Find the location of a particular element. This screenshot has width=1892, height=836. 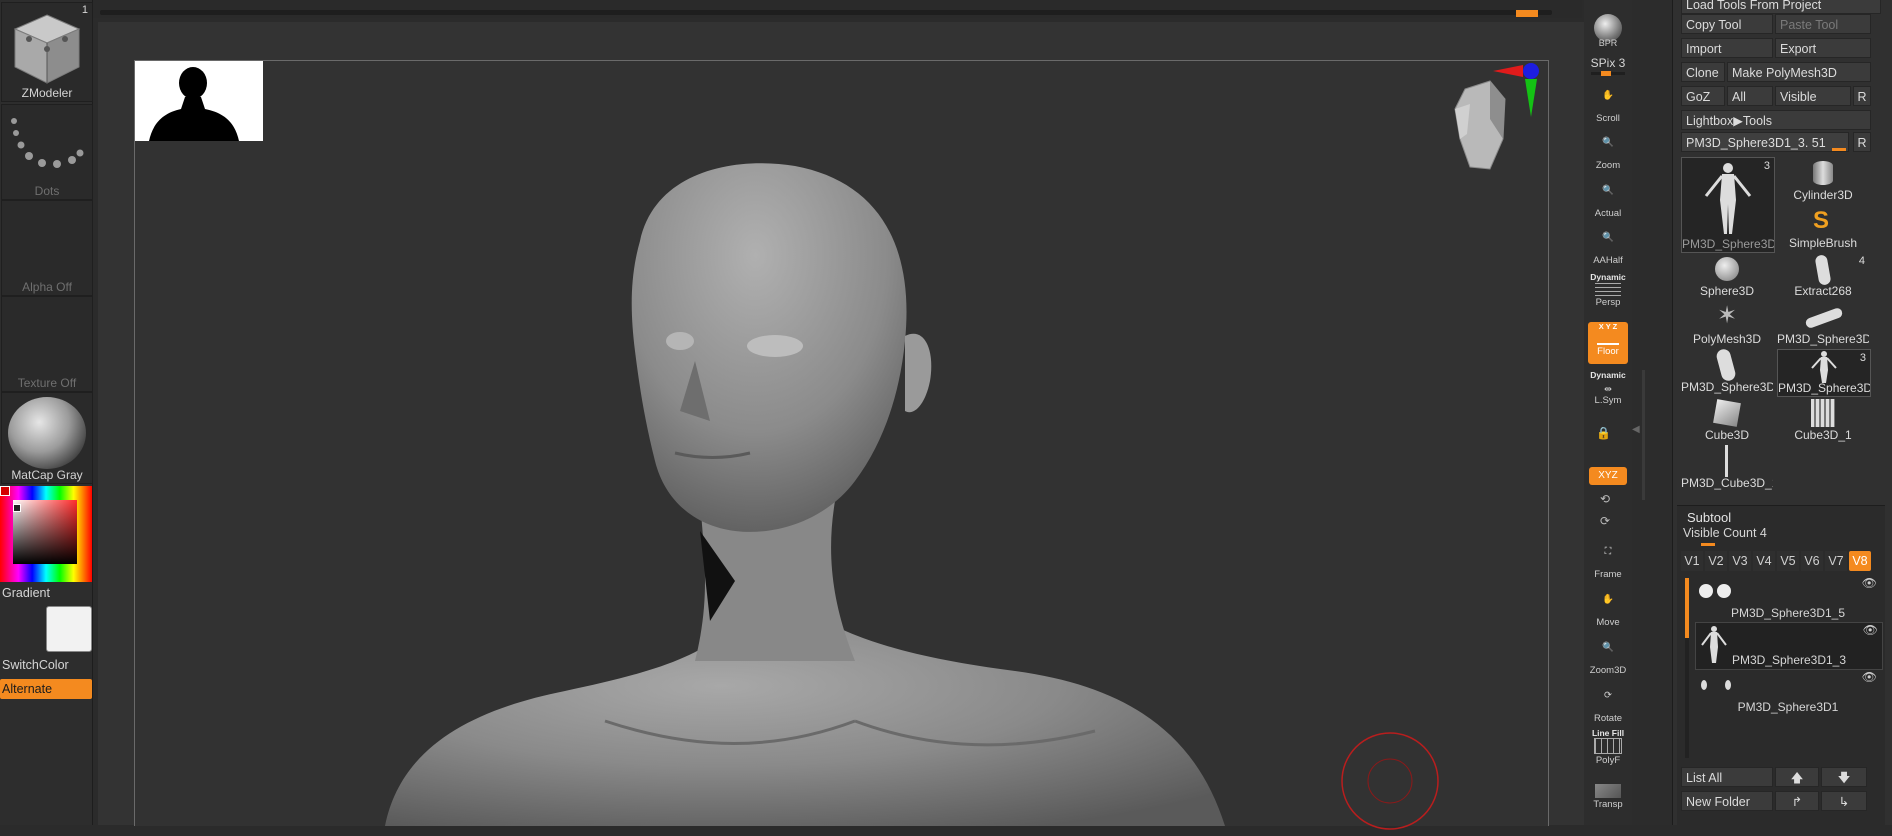

version-button-v7: V7 is located at coordinates (1836, 561).